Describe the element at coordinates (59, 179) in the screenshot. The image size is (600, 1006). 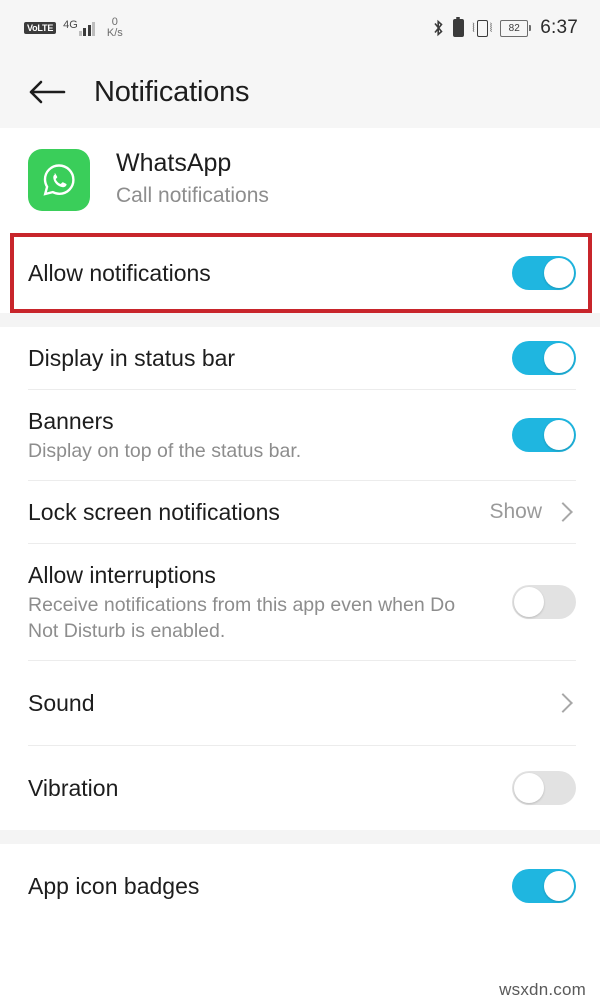
I see `whatsapp-icon` at that location.